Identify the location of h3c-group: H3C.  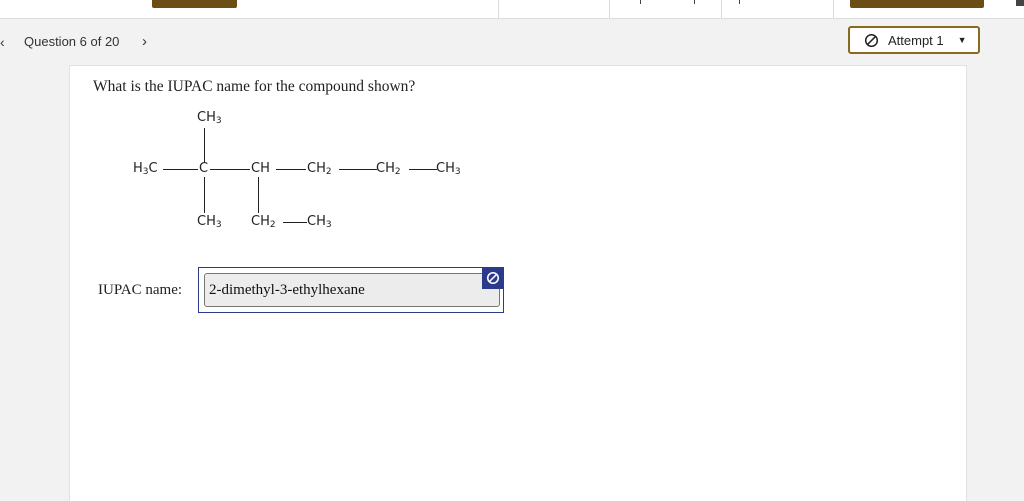
(145, 169).